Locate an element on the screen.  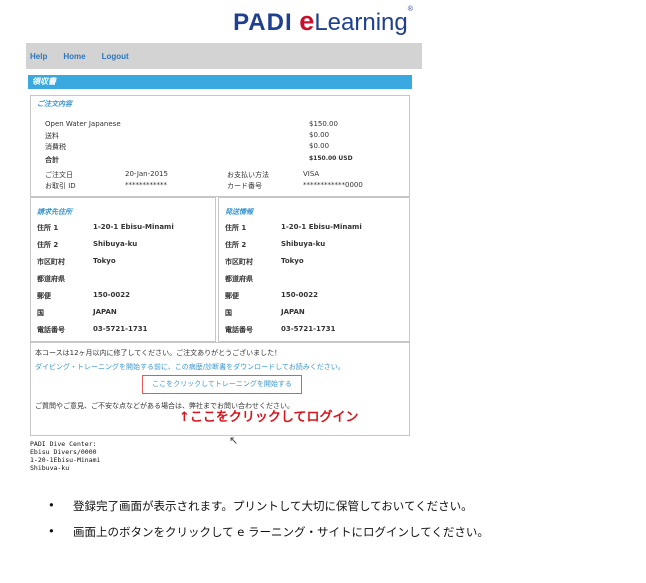
transaction-id-label: お取引 ID is located at coordinates (60, 186).